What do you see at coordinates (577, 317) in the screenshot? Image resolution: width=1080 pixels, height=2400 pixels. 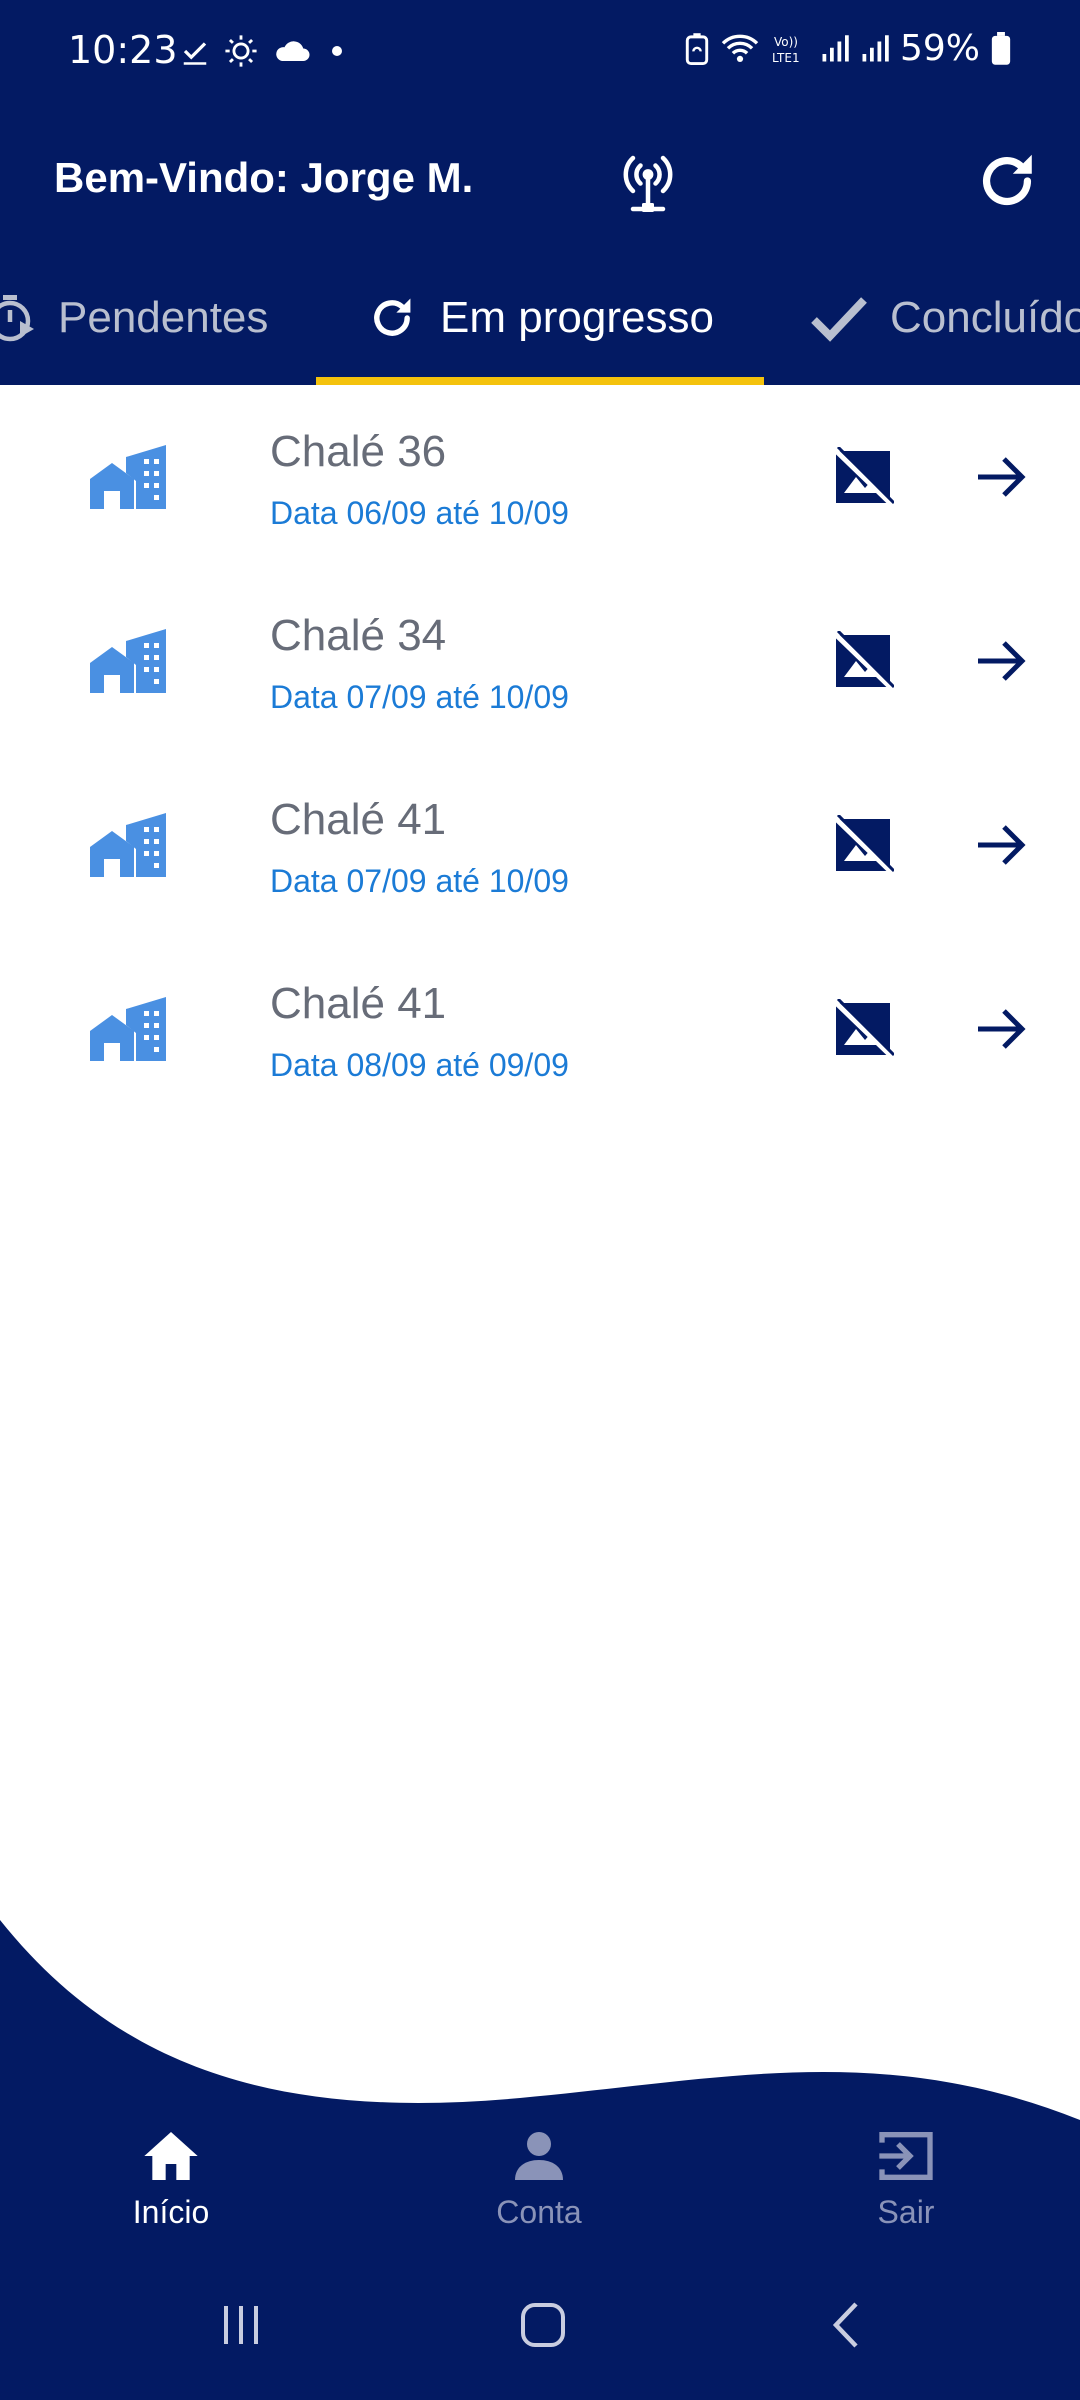 I see `tab-label: Em progresso` at bounding box center [577, 317].